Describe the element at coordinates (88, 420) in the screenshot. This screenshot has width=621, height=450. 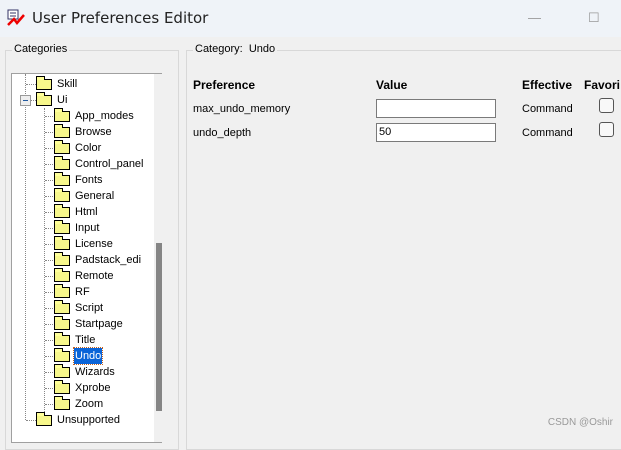
I see `tree-node-label: Unsupported` at that location.